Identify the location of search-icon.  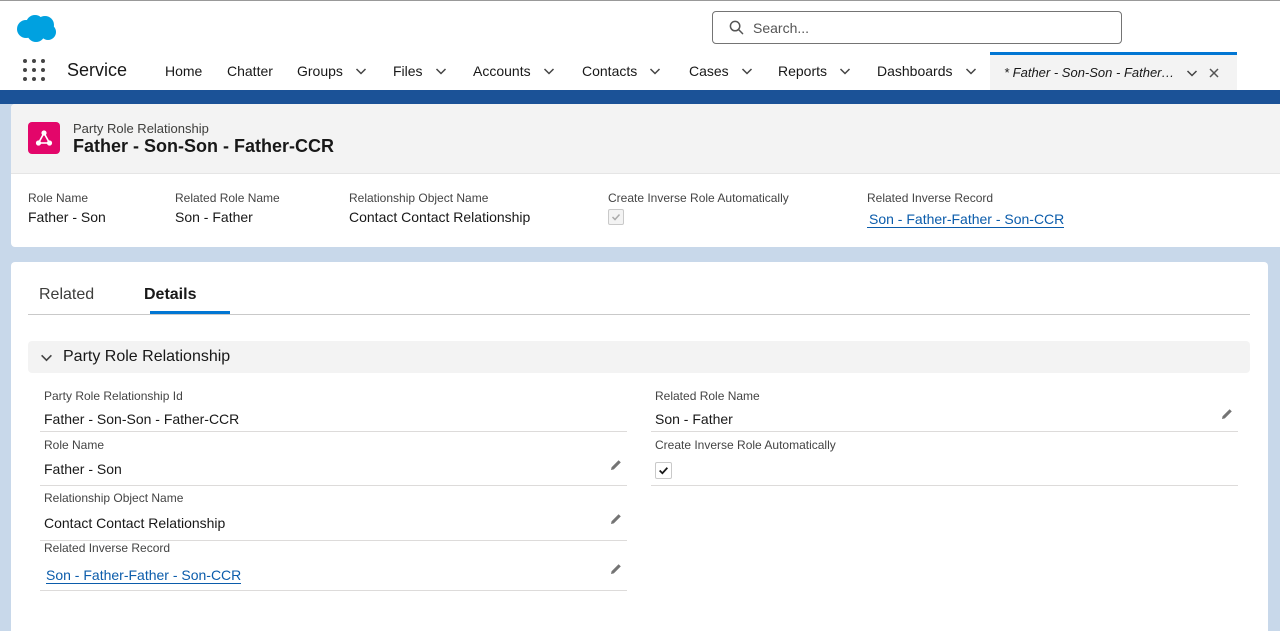
(736, 27).